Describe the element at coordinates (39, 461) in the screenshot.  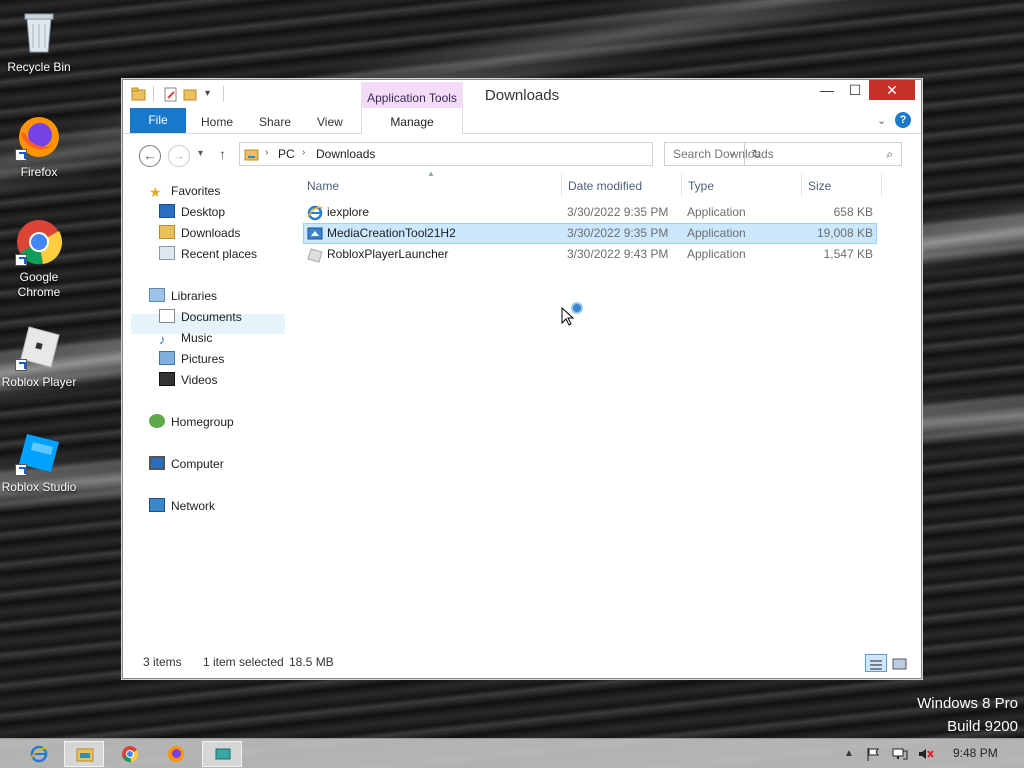
I see `desktop-icon-roblox-studio: Roblox Studio` at that location.